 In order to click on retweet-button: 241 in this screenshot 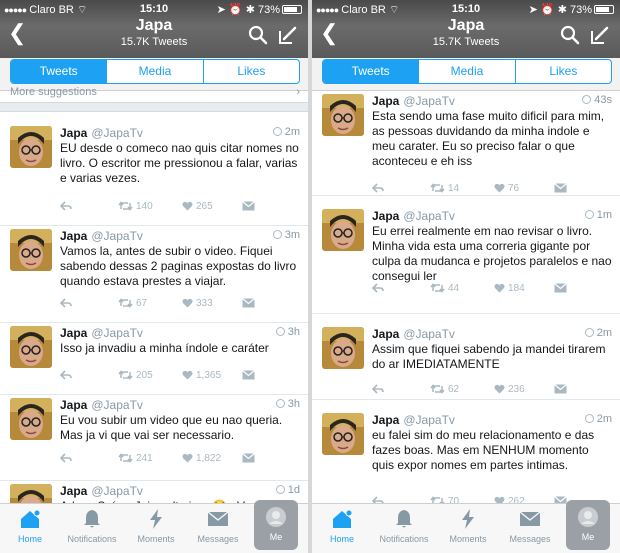, I will do `click(135, 458)`.